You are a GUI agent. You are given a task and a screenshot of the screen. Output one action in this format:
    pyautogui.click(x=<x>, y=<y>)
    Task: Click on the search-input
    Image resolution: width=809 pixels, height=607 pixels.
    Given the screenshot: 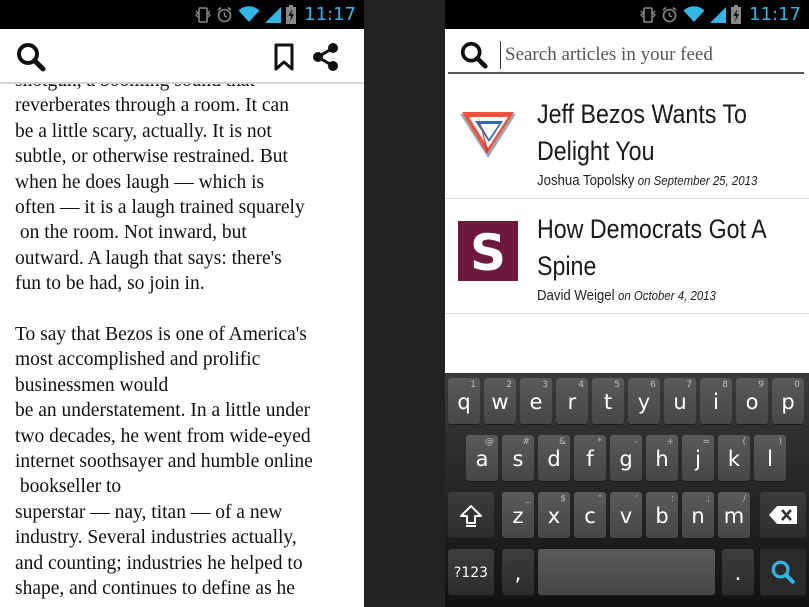 What is the action you would take?
    pyautogui.click(x=645, y=55)
    